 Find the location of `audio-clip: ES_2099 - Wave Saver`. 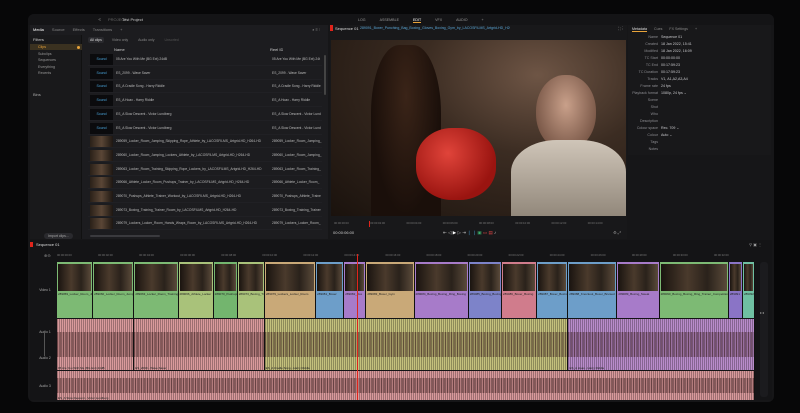

audio-clip: ES_2099 - Wave Saver is located at coordinates (199, 344).